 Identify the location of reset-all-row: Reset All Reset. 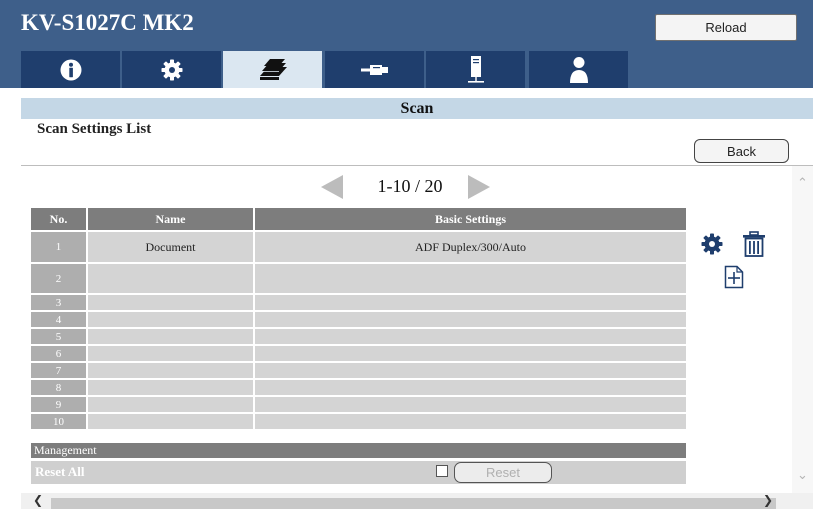
(358, 472).